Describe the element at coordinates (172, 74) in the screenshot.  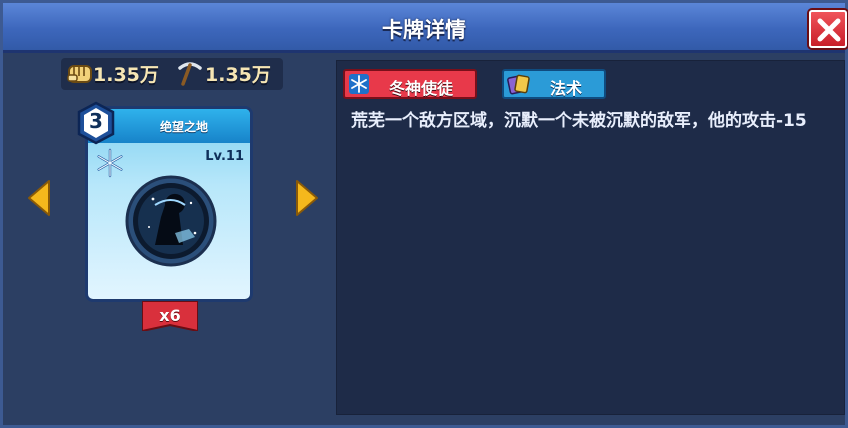
I see `resource-bar: 1.35万 1.35万` at that location.